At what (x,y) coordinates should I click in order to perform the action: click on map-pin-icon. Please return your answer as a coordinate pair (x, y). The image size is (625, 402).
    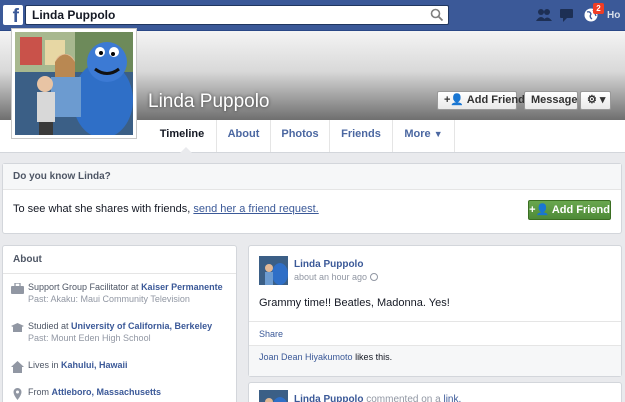
    Looking at the image, I should click on (17, 394).